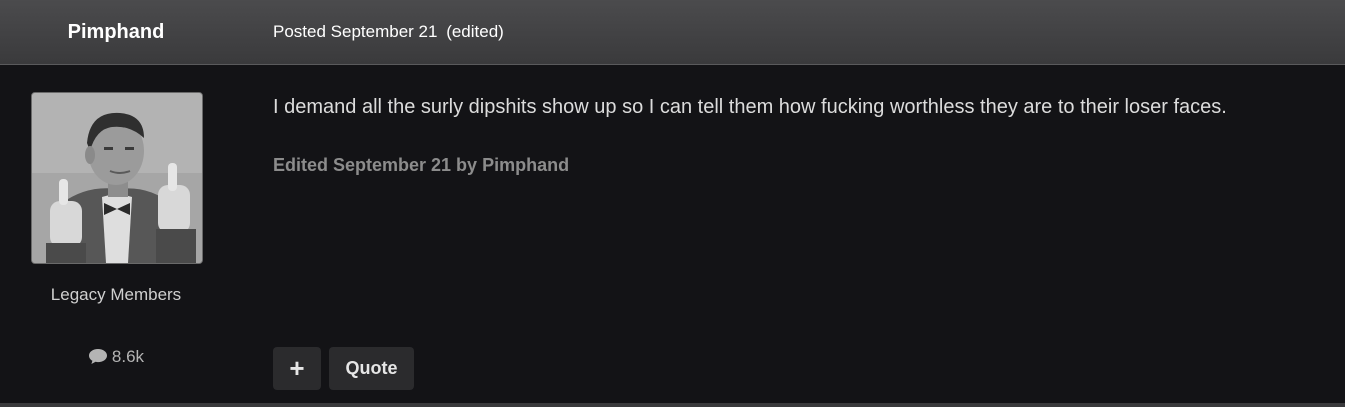 This screenshot has height=407, width=1345. I want to click on post-count: 8.6k, so click(116, 358).